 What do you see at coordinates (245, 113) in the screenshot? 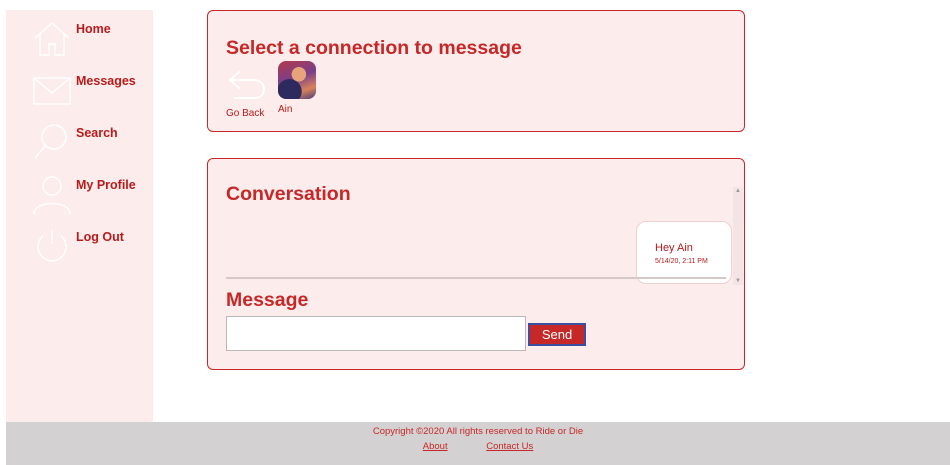
I see `go-back-label: Go Back` at bounding box center [245, 113].